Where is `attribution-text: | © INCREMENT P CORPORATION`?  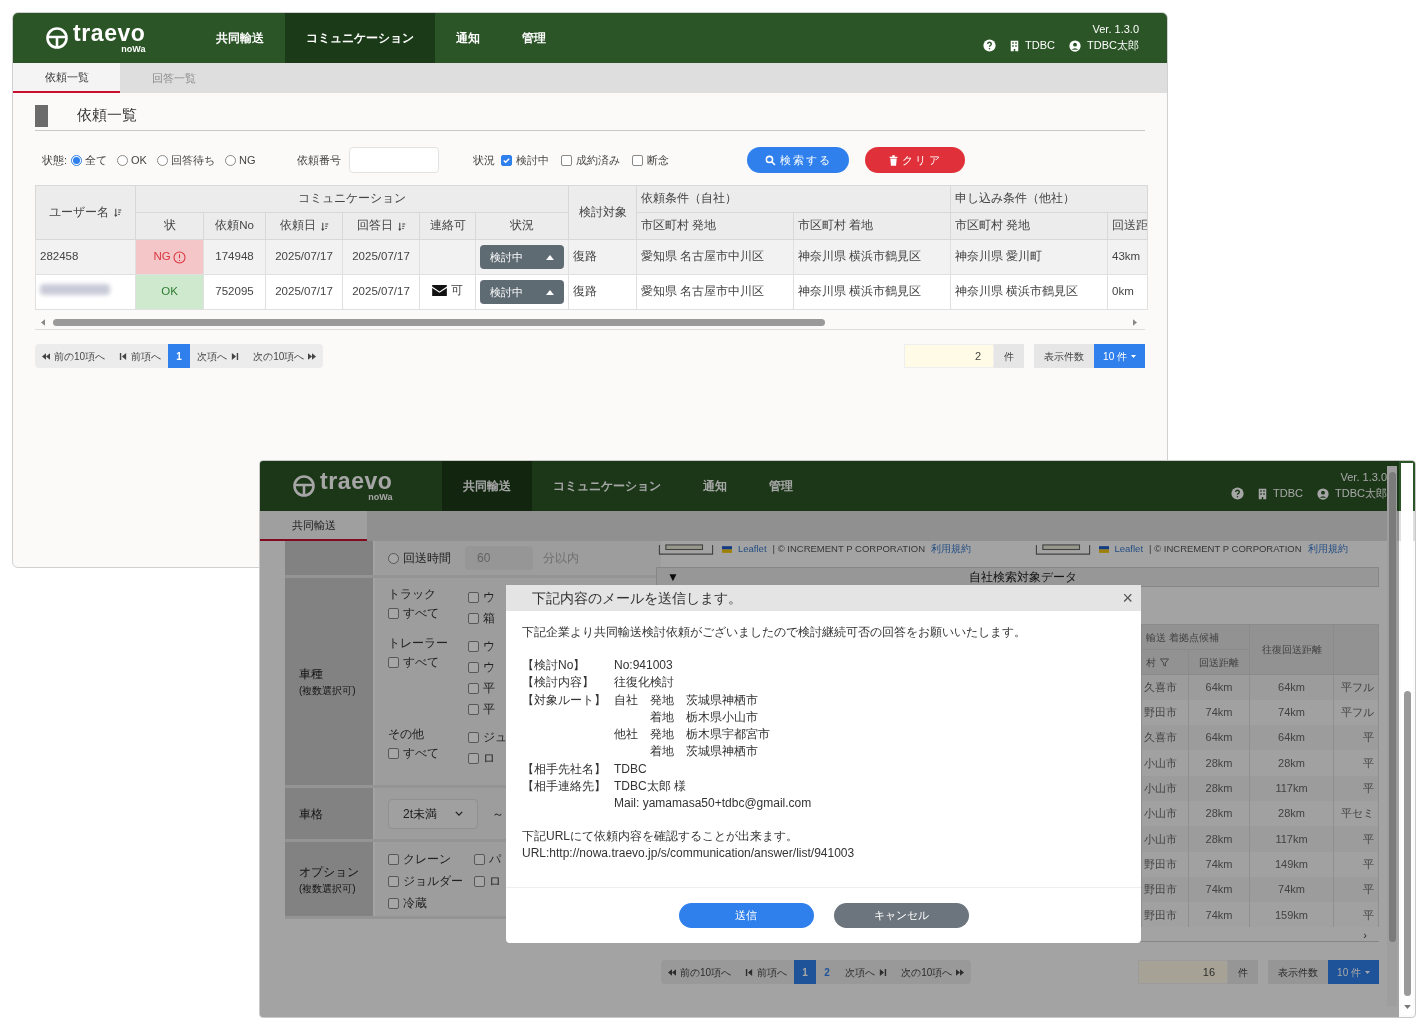
attribution-text: | © INCREMENT P CORPORATION is located at coordinates (849, 548).